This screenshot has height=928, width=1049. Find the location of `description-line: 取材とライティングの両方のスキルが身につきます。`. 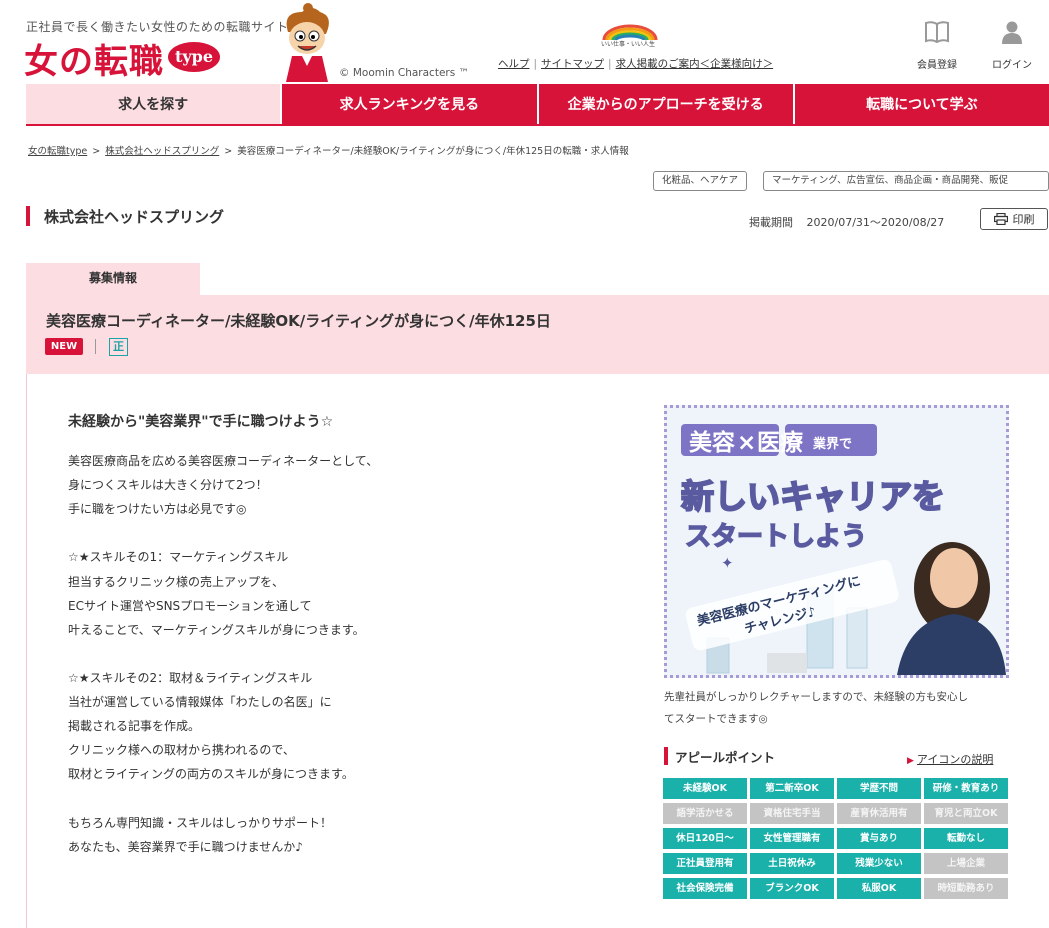

description-line: 取材とライティングの両方のスキルが身につきます。 is located at coordinates (211, 774).